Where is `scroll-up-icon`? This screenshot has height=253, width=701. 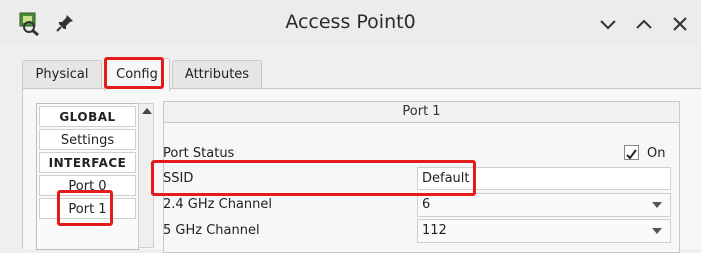
scroll-up-icon is located at coordinates (147, 111).